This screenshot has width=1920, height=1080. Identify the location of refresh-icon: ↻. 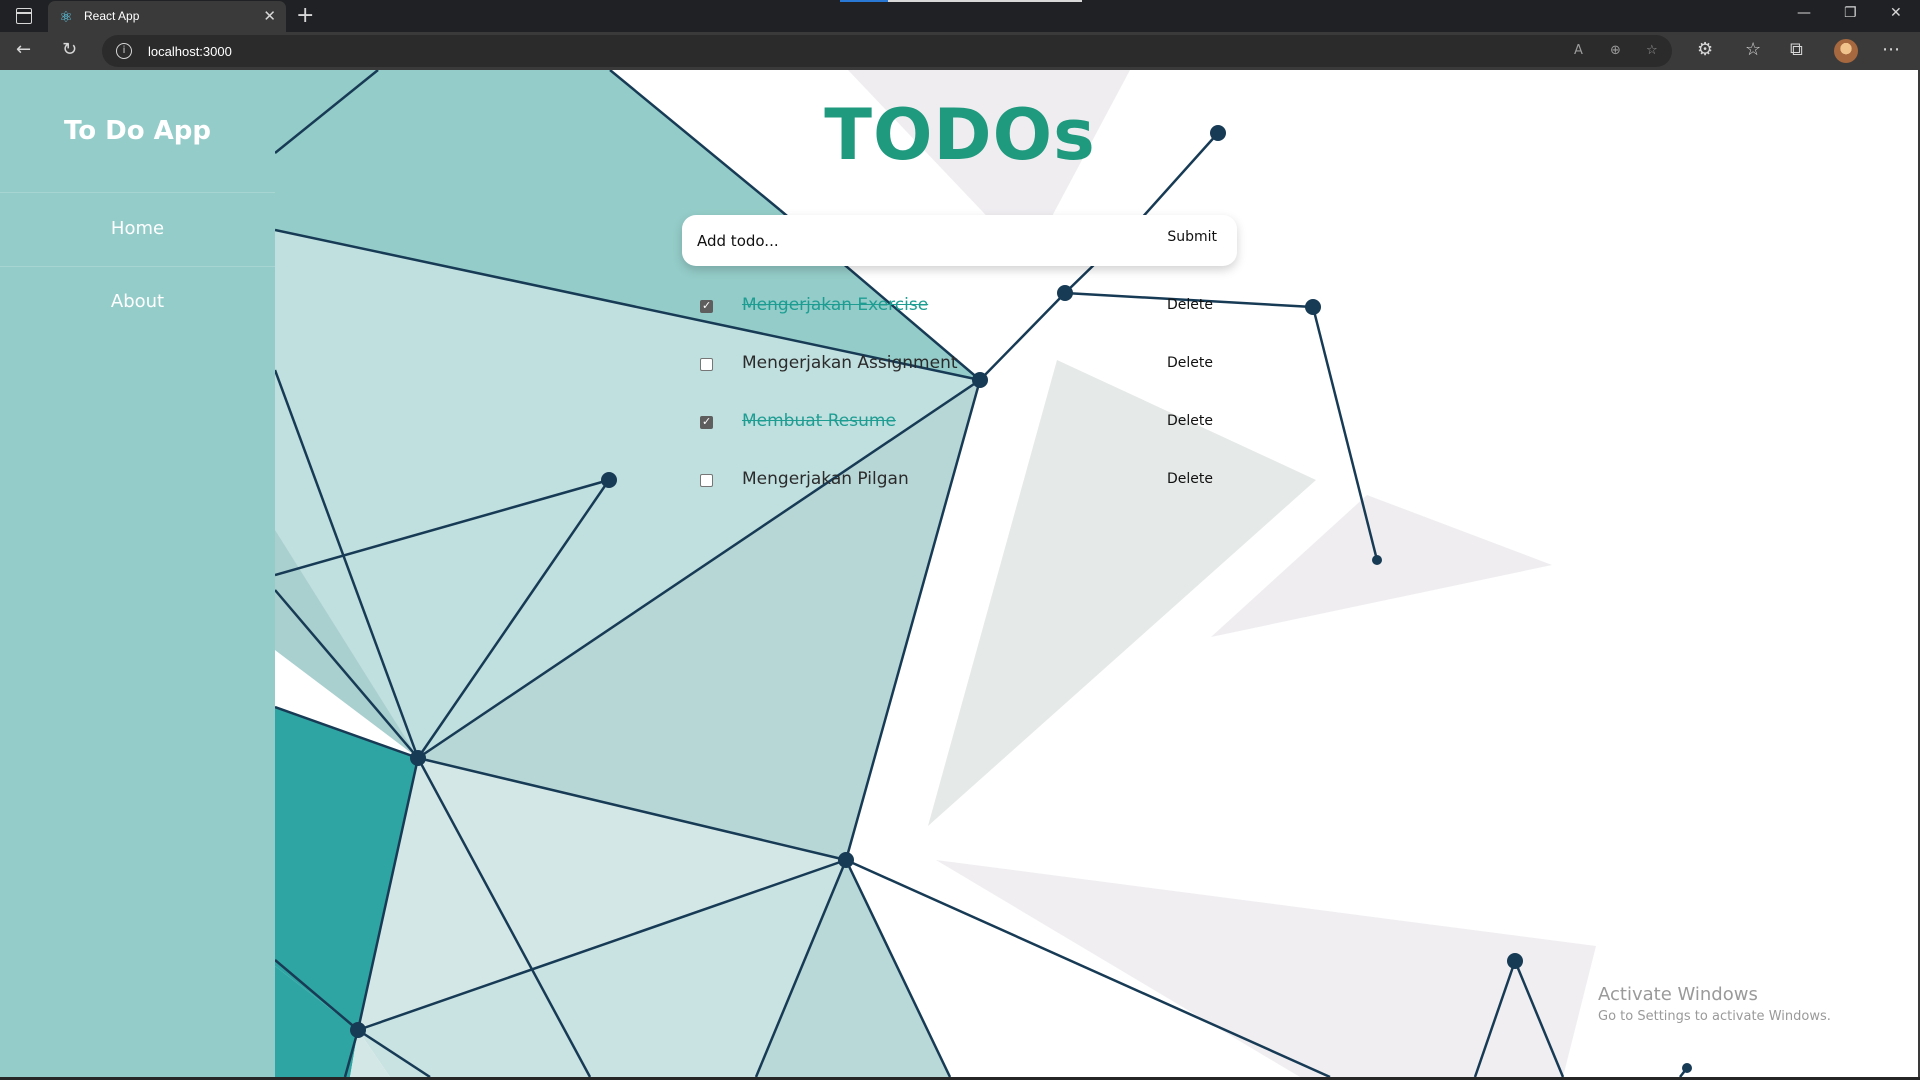
(69, 50).